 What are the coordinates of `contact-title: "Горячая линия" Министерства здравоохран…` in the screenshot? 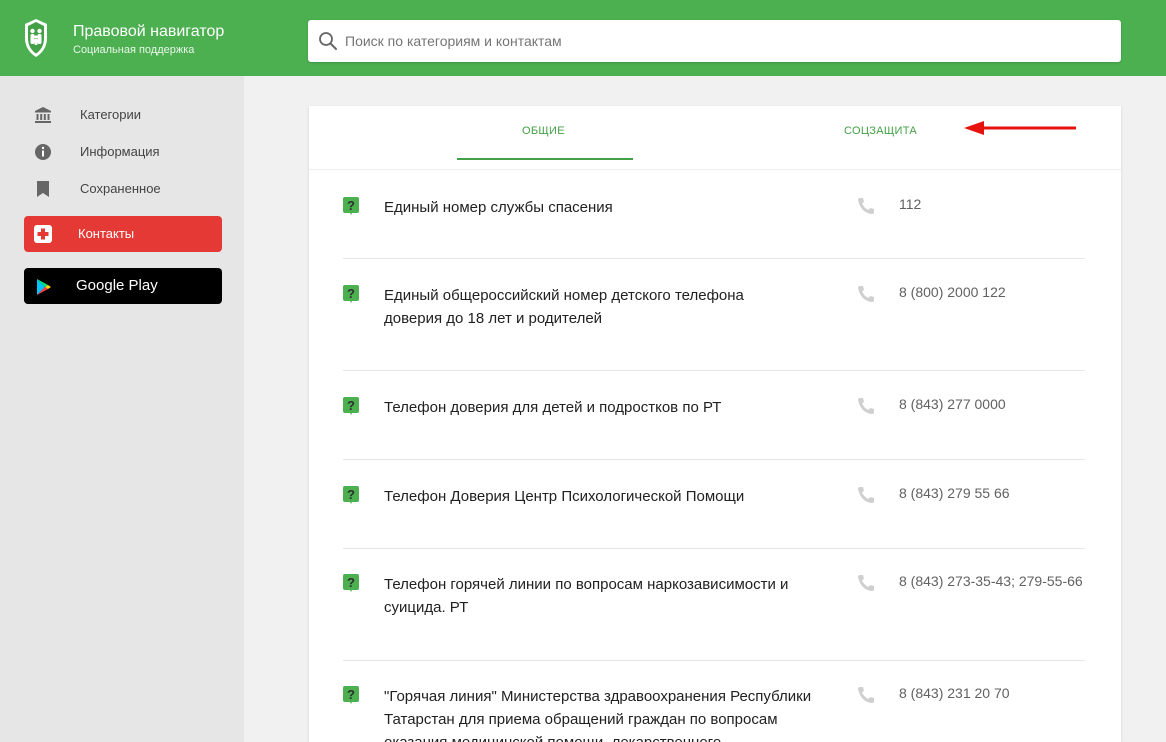 It's located at (598, 715).